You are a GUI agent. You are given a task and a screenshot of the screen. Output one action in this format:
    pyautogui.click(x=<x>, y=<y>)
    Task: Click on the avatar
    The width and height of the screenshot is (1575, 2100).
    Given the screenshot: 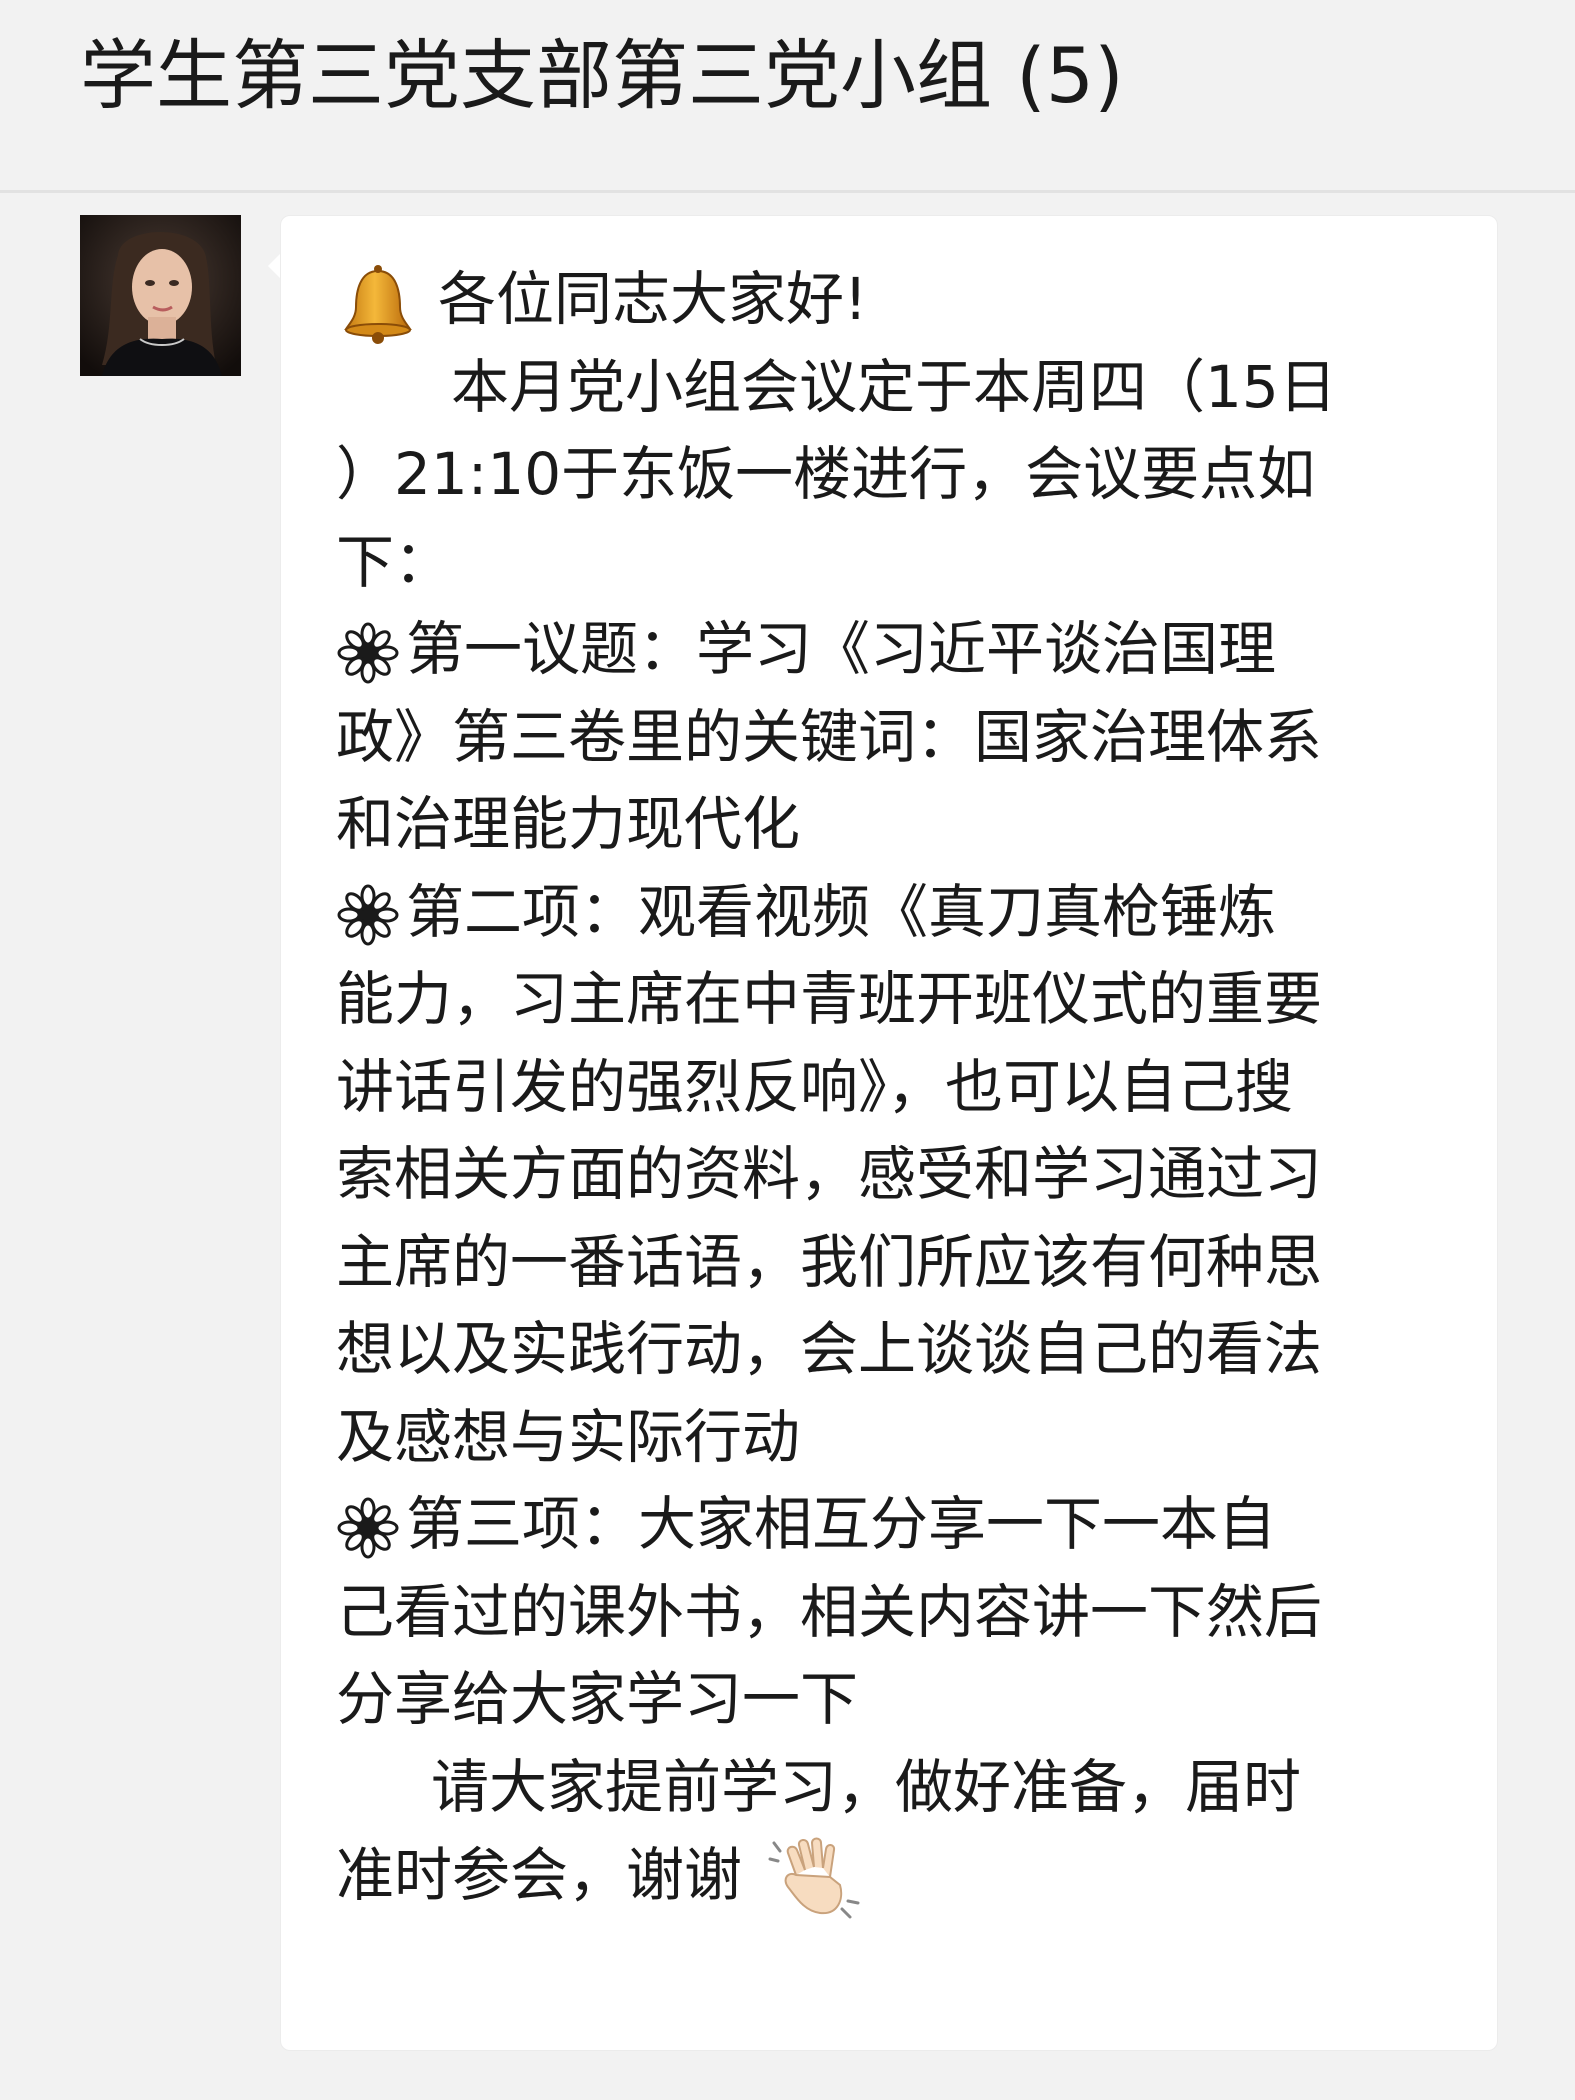 What is the action you would take?
    pyautogui.click(x=160, y=295)
    